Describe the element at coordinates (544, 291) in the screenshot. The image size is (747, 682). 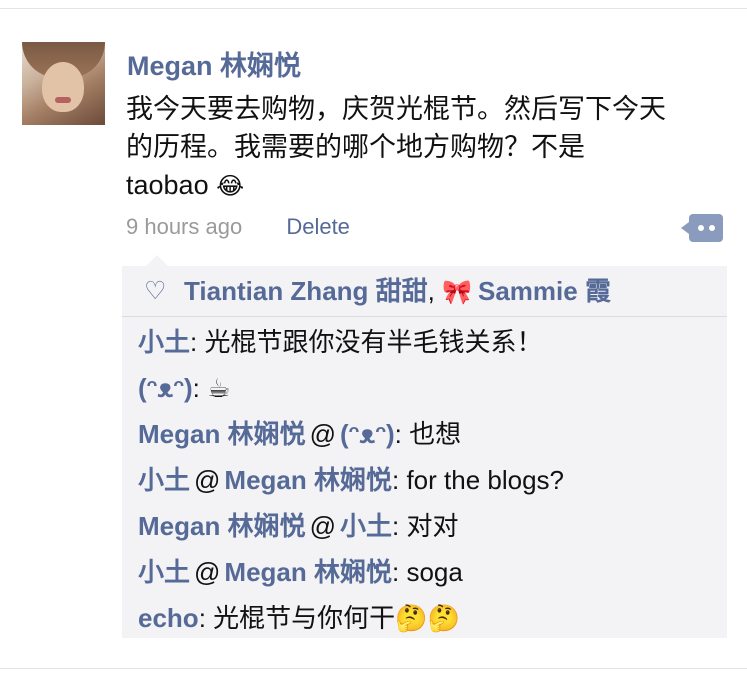
I see `liker-name: Sammie 霞` at that location.